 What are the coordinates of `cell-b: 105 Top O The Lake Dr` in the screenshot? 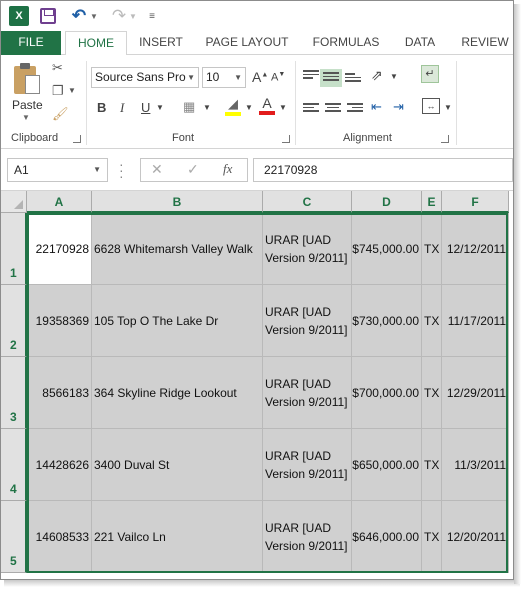 It's located at (177, 321).